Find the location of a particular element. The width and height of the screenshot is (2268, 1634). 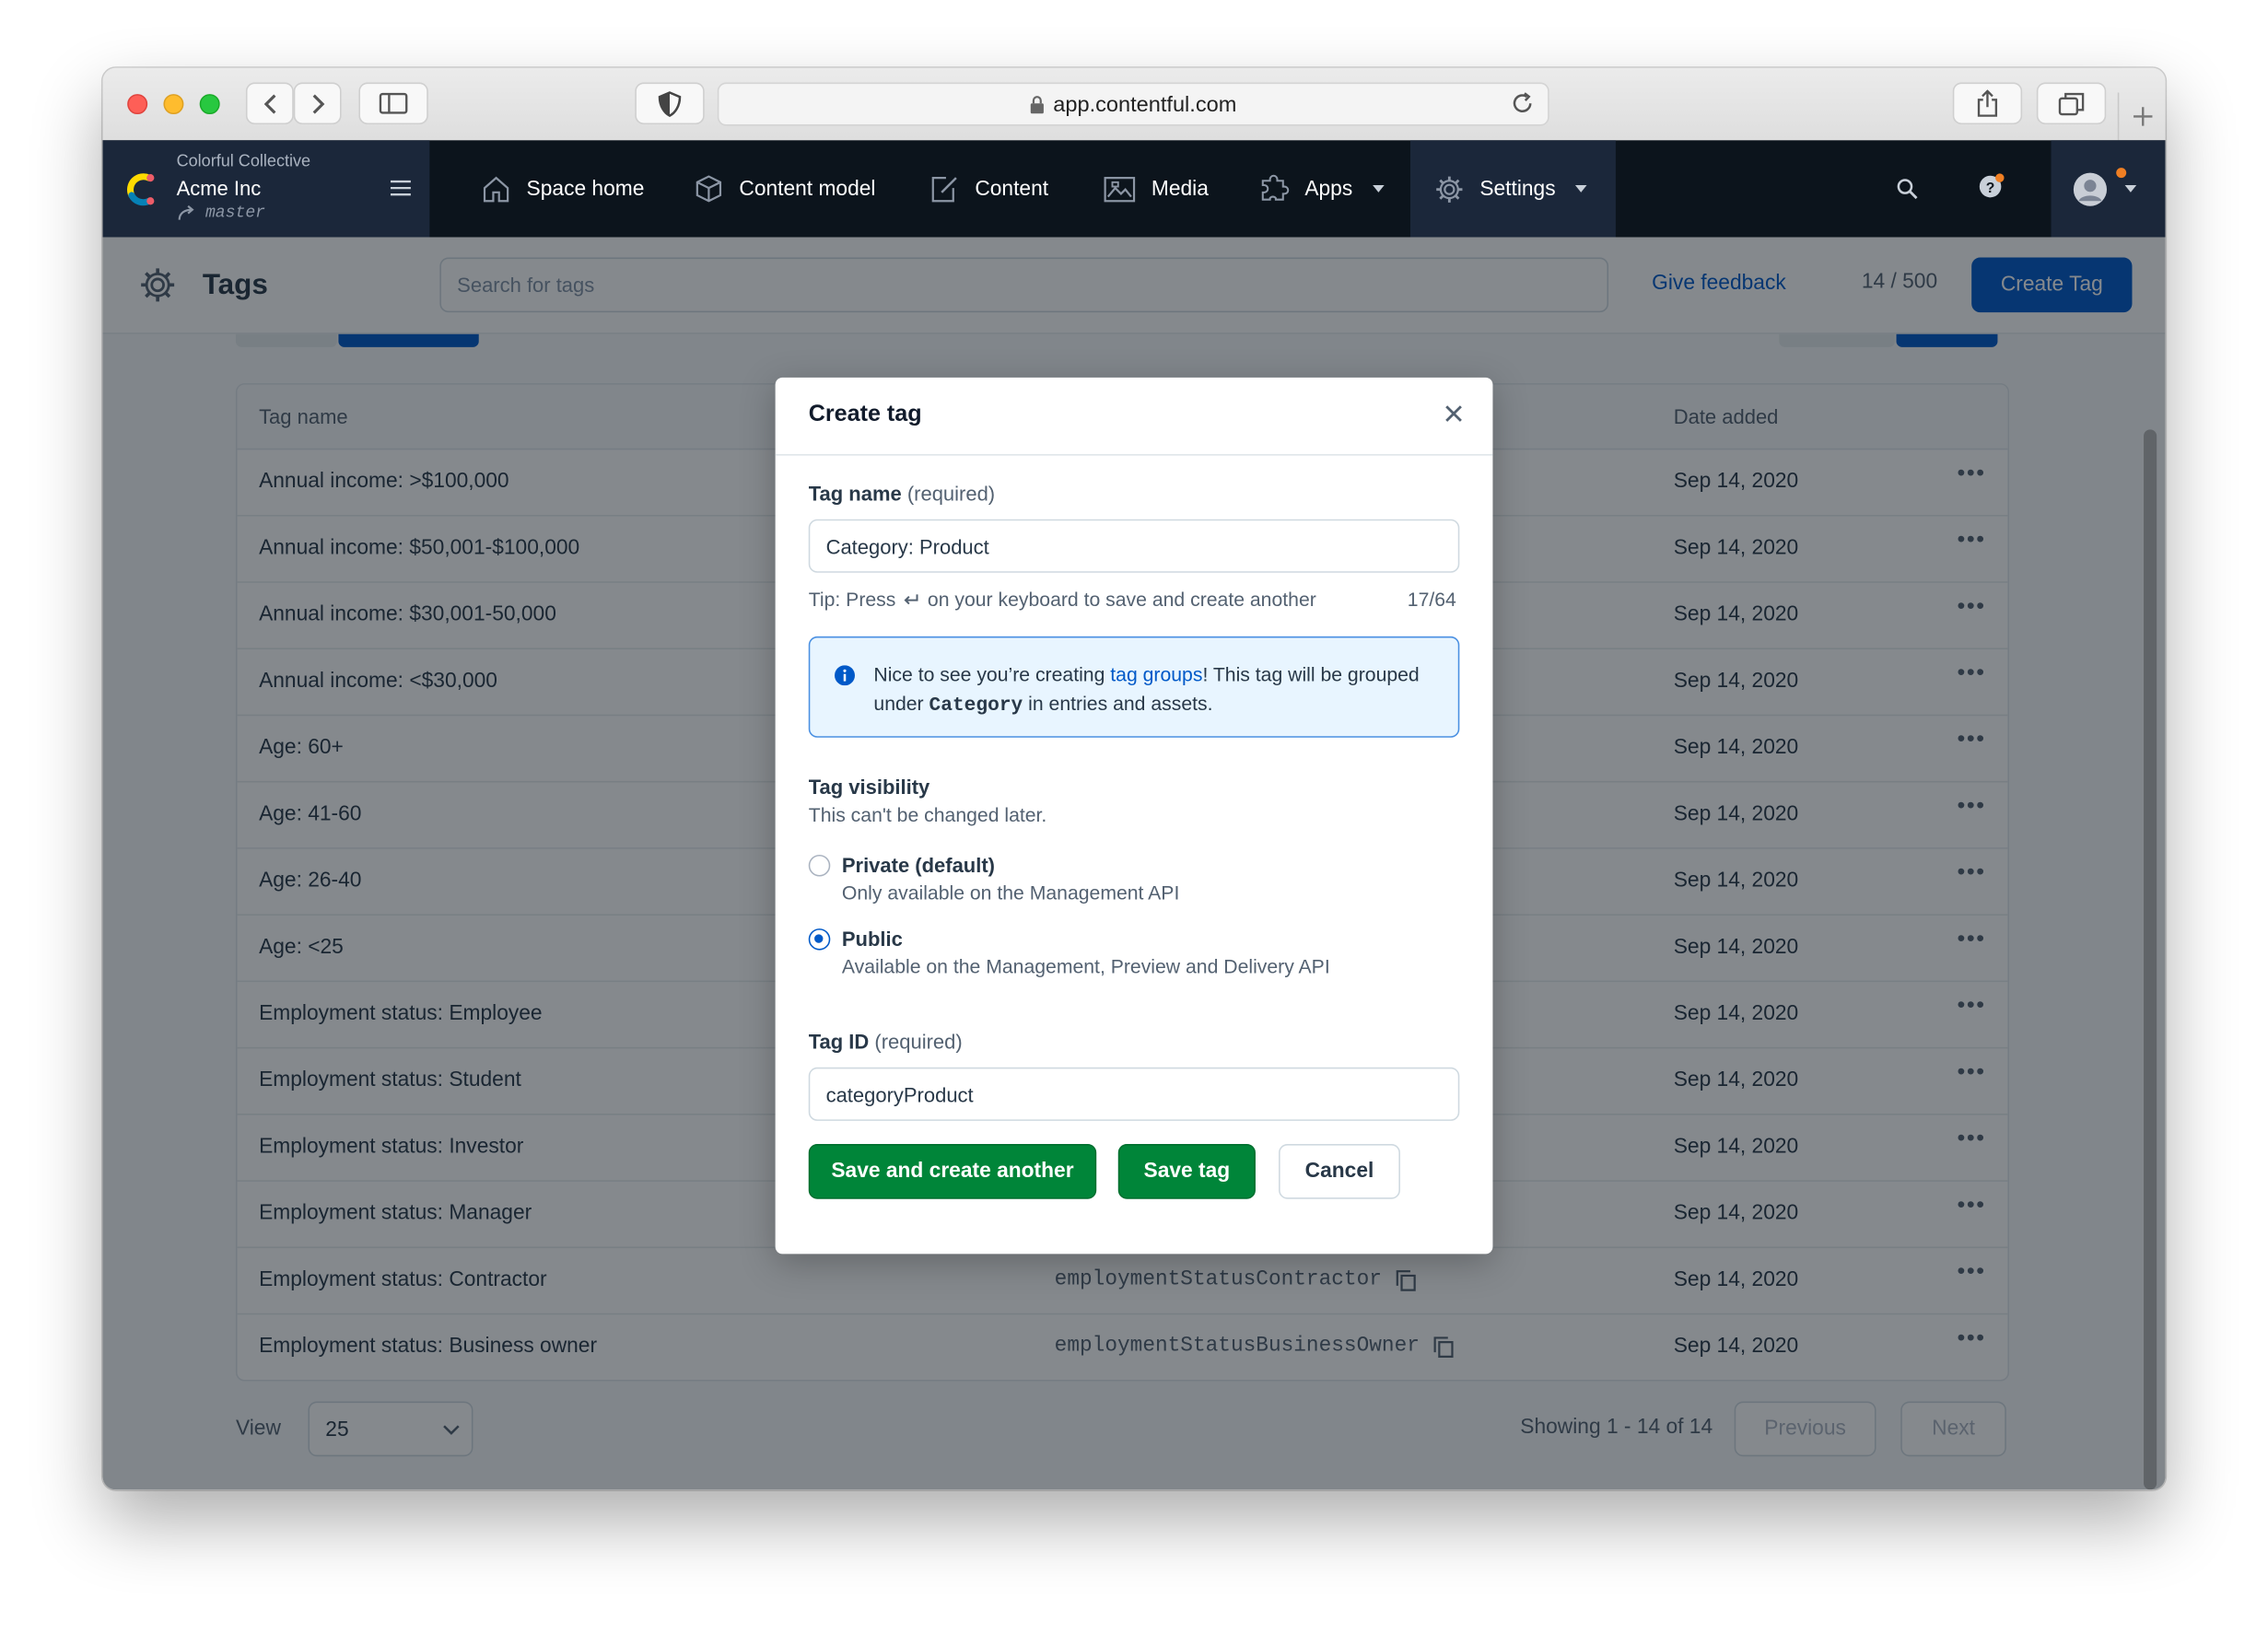

search-icon is located at coordinates (1908, 189).